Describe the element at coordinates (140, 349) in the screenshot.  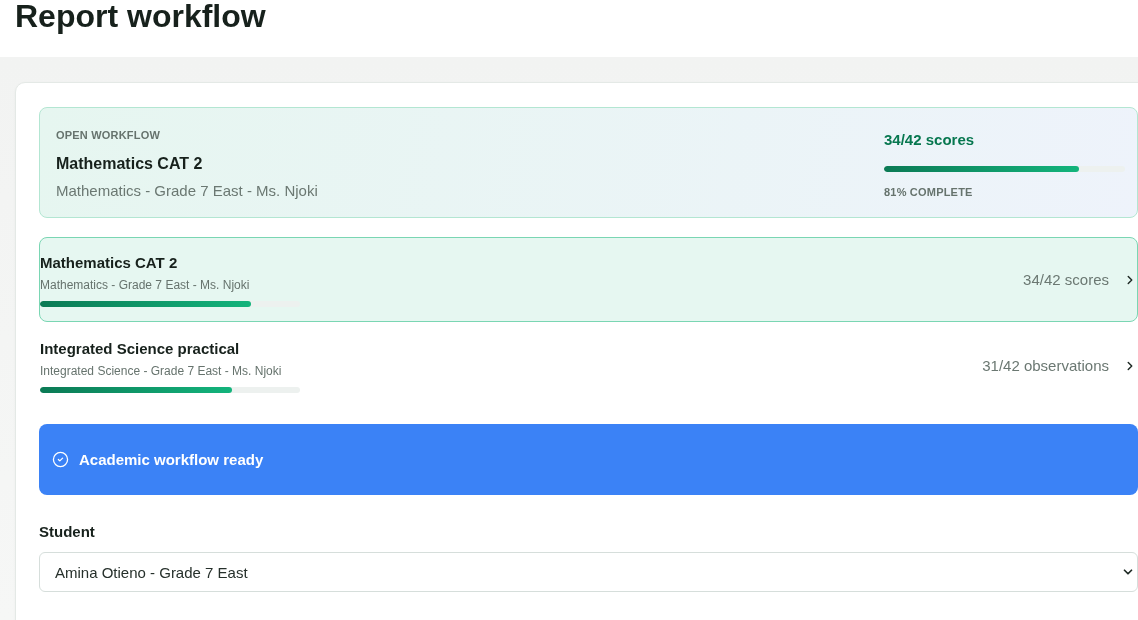
I see `workflow-title: Integrated Science practical` at that location.